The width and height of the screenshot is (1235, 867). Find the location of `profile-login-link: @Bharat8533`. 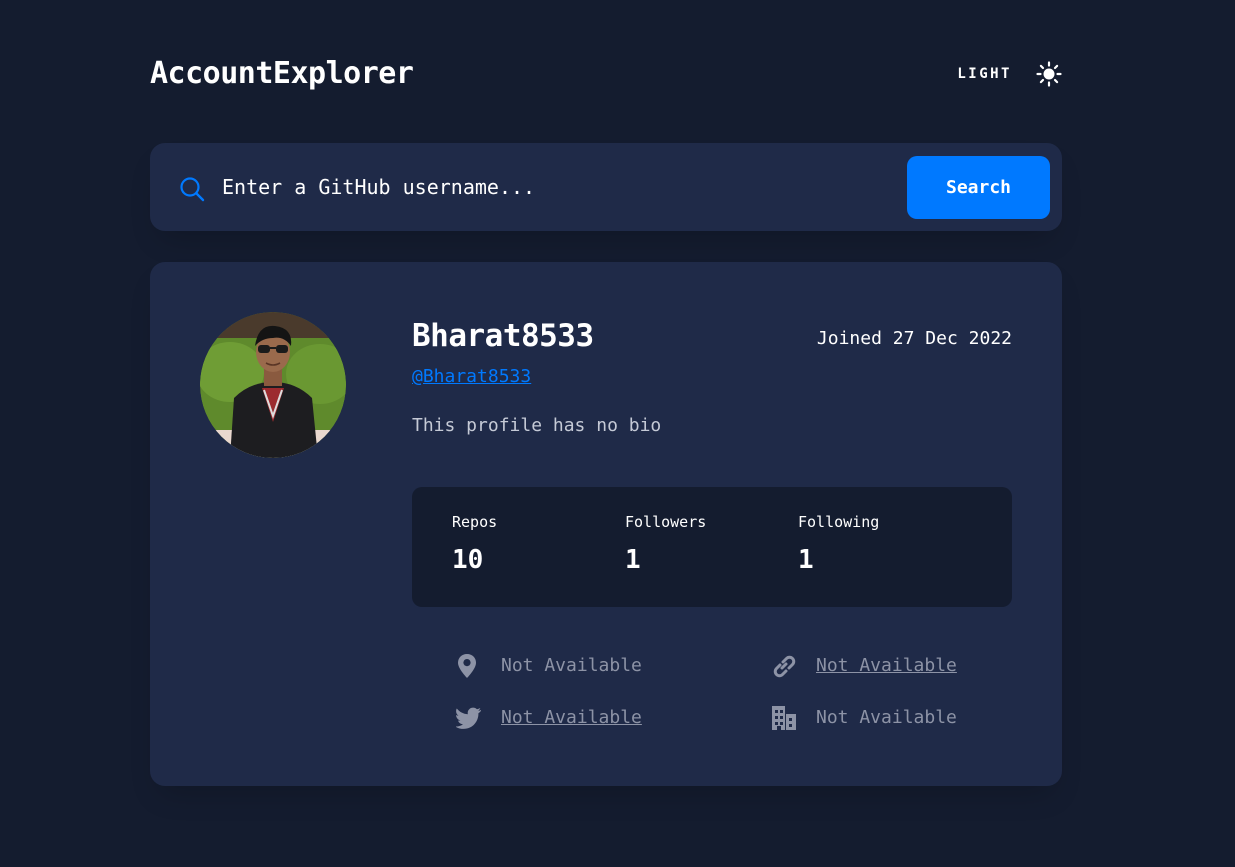

profile-login-link: @Bharat8533 is located at coordinates (471, 376).